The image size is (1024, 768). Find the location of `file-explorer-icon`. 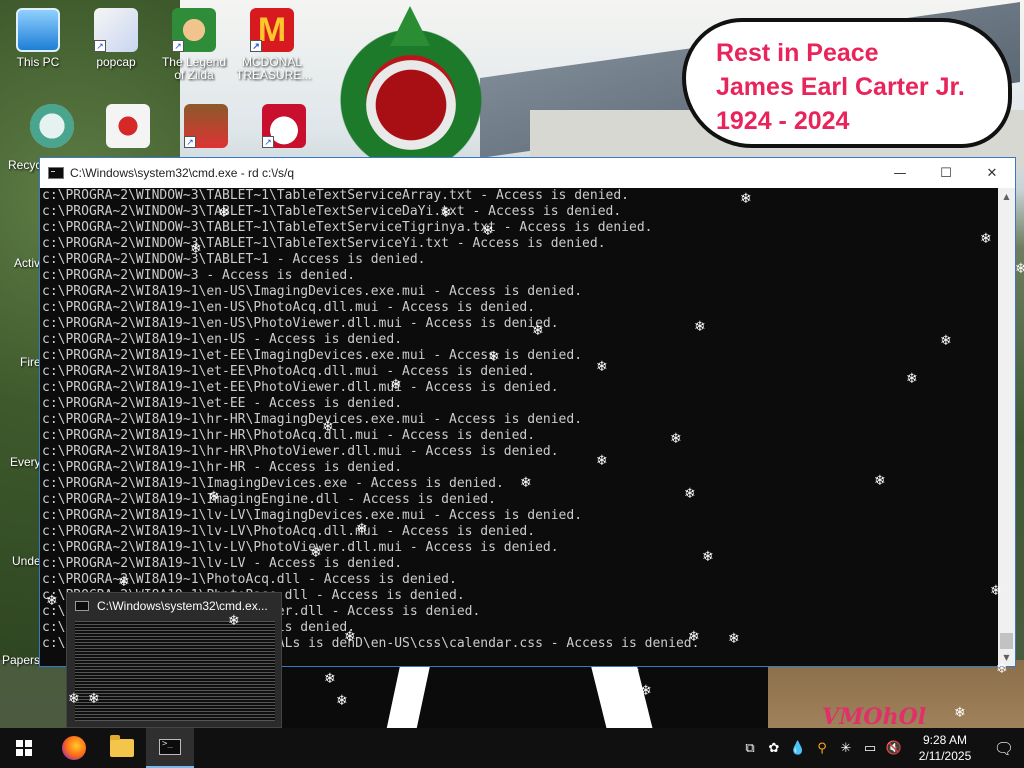

file-explorer-icon is located at coordinates (122, 746).